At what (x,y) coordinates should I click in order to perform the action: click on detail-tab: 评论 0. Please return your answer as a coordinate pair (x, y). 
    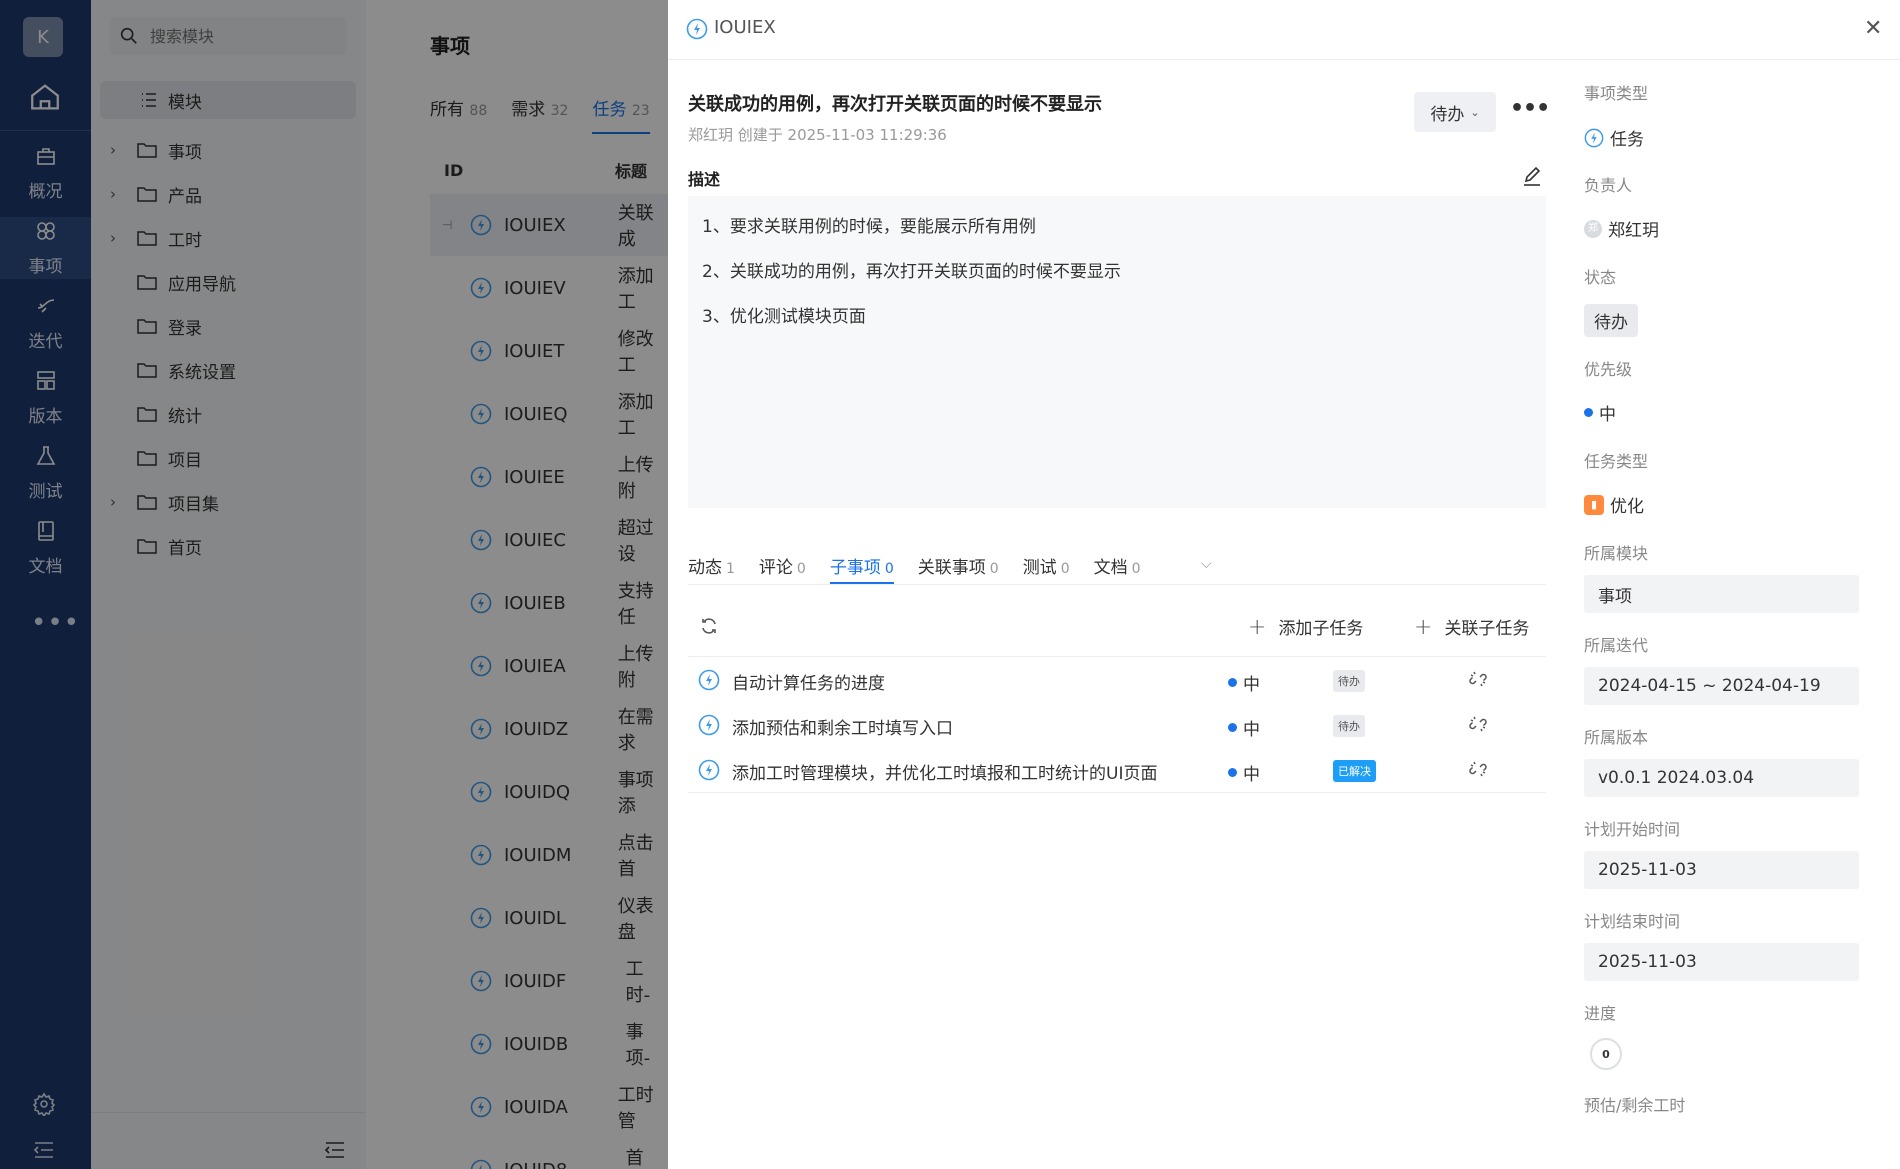
    Looking at the image, I should click on (782, 568).